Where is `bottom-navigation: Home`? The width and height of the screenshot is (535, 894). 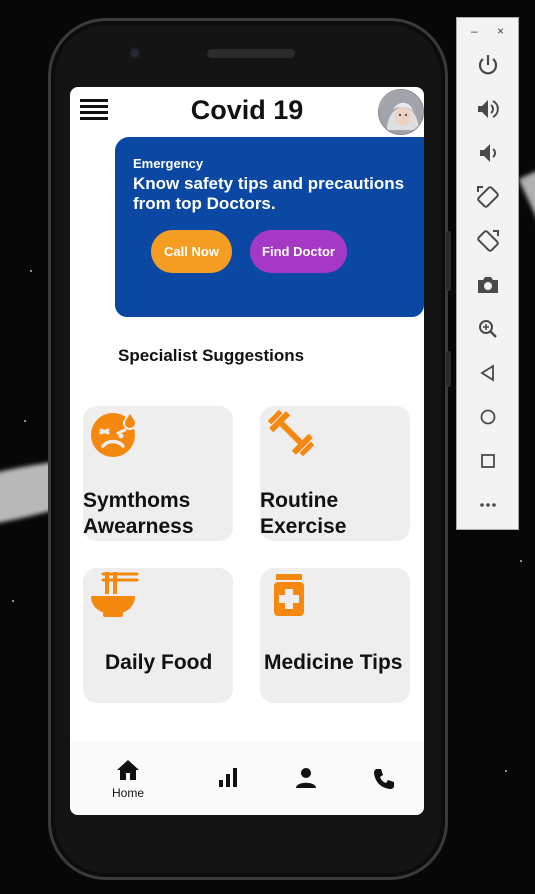
bottom-navigation: Home is located at coordinates (247, 778).